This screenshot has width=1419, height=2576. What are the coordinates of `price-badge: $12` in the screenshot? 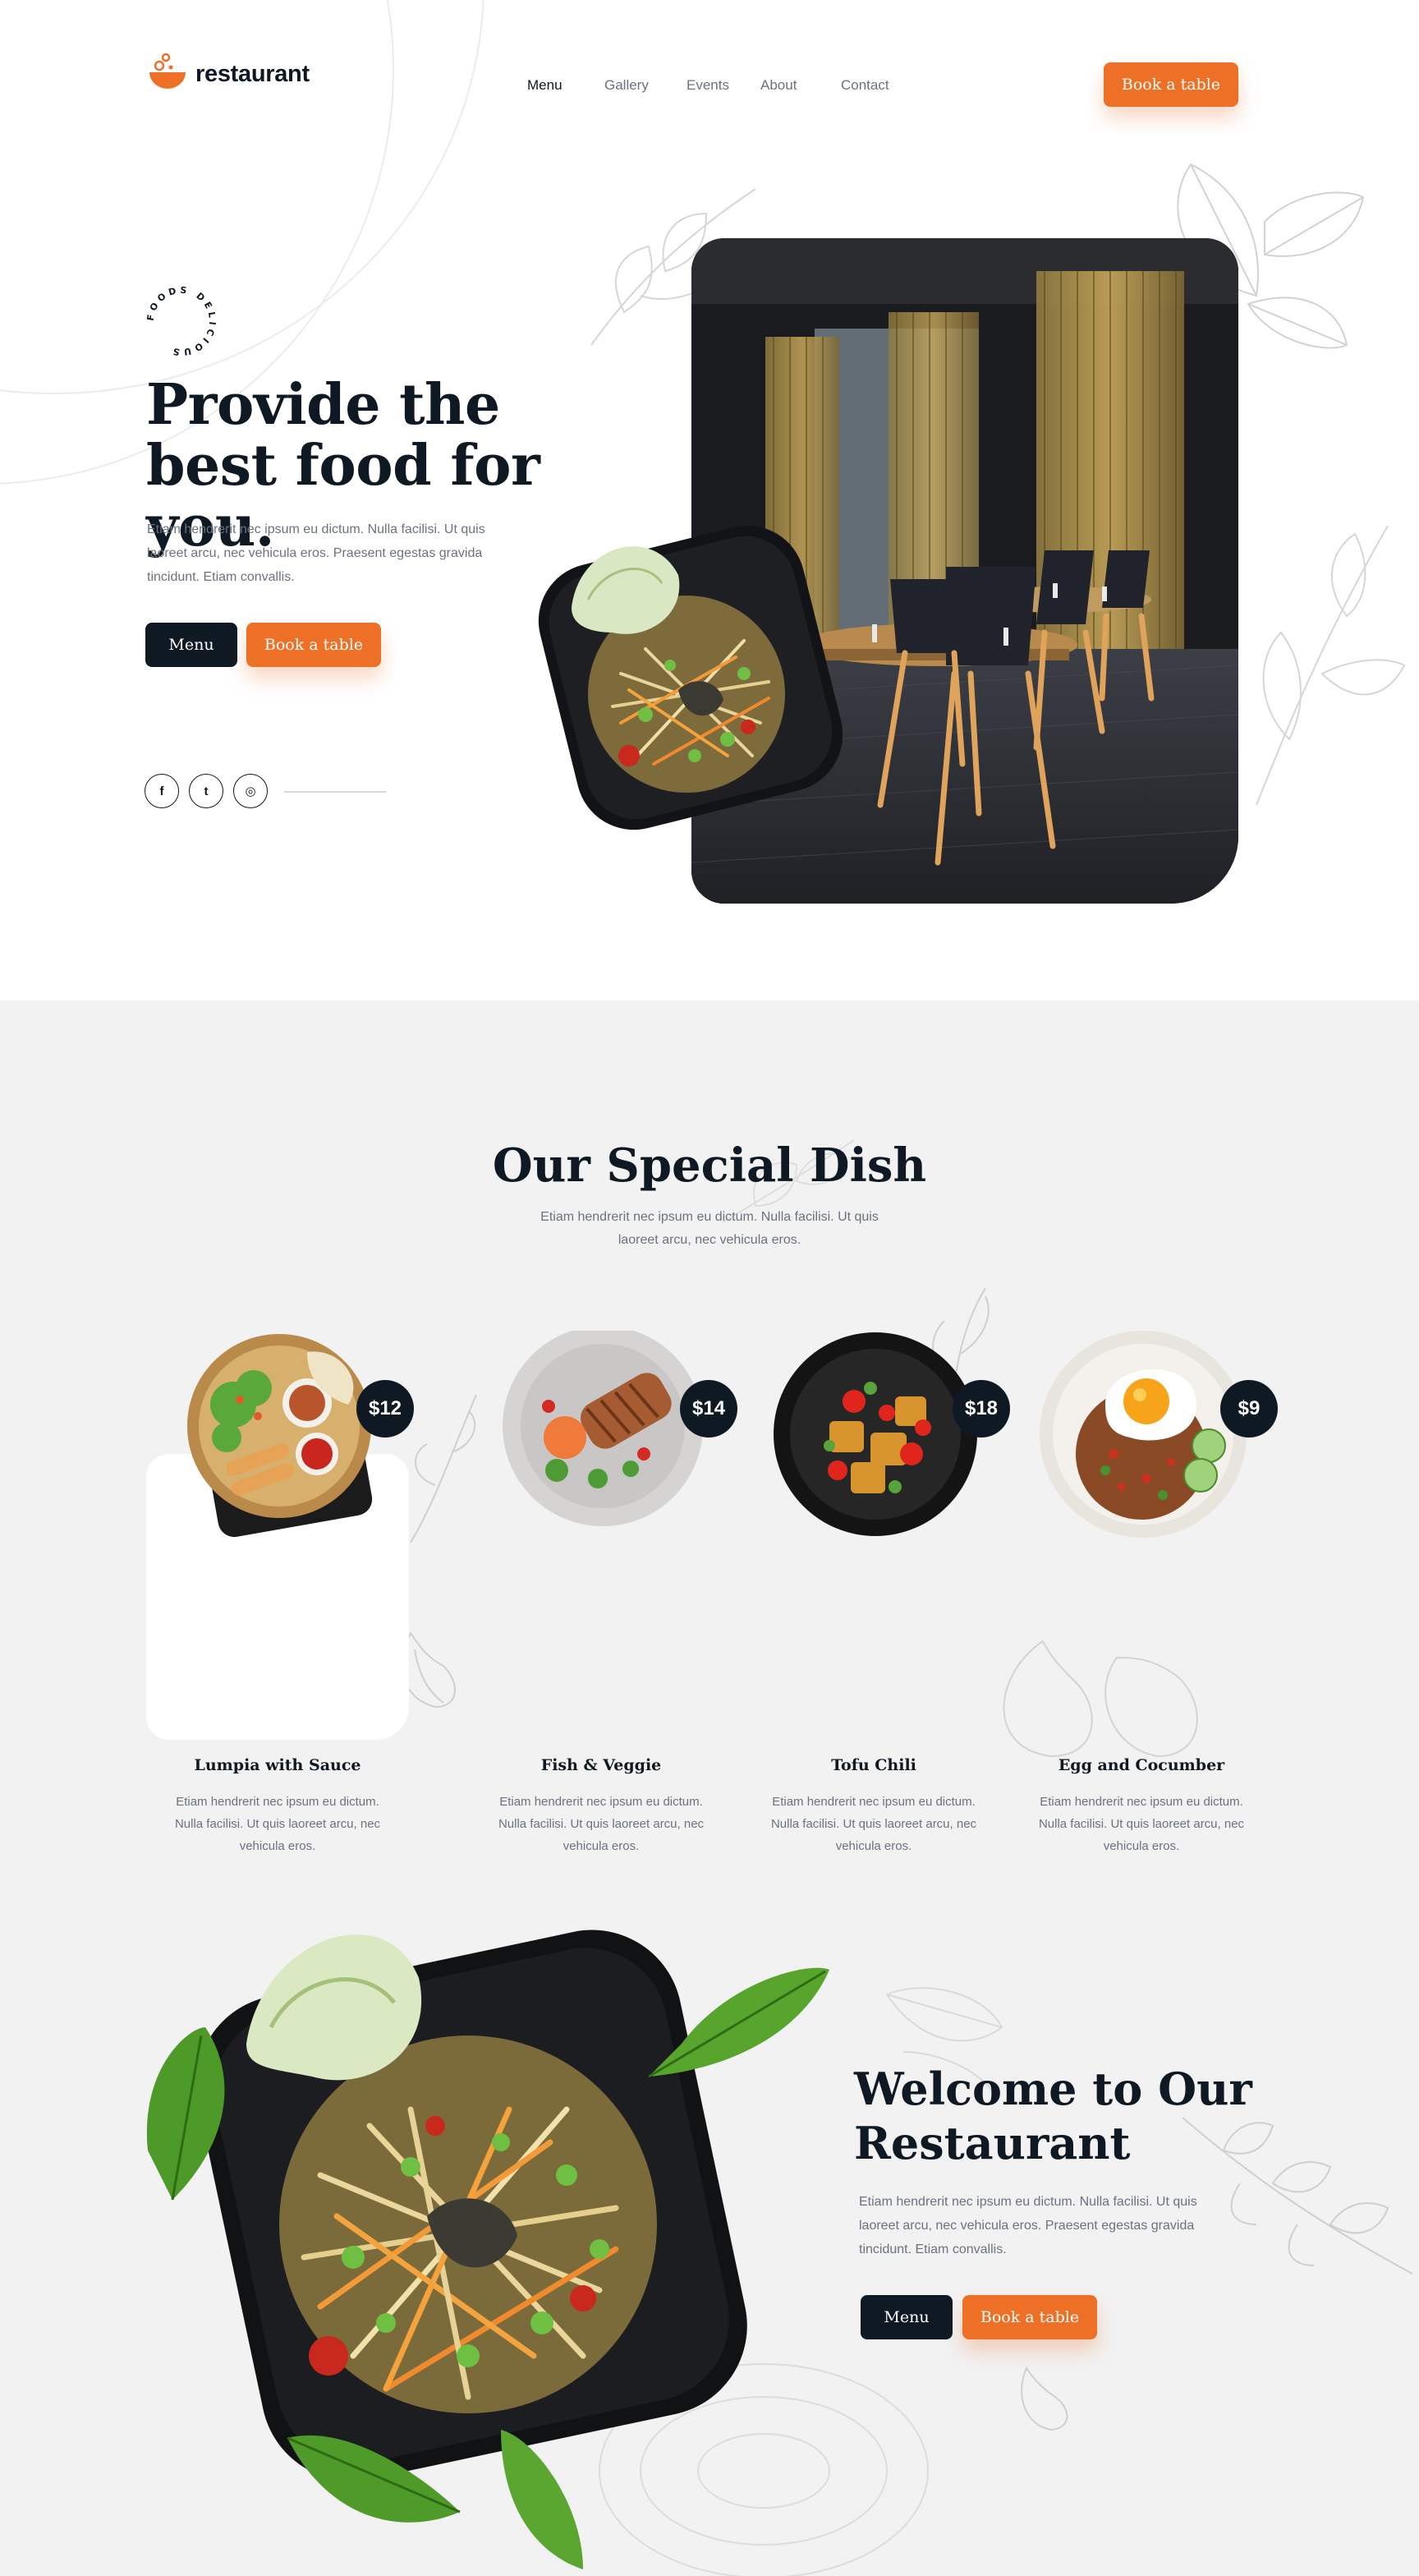 It's located at (385, 1409).